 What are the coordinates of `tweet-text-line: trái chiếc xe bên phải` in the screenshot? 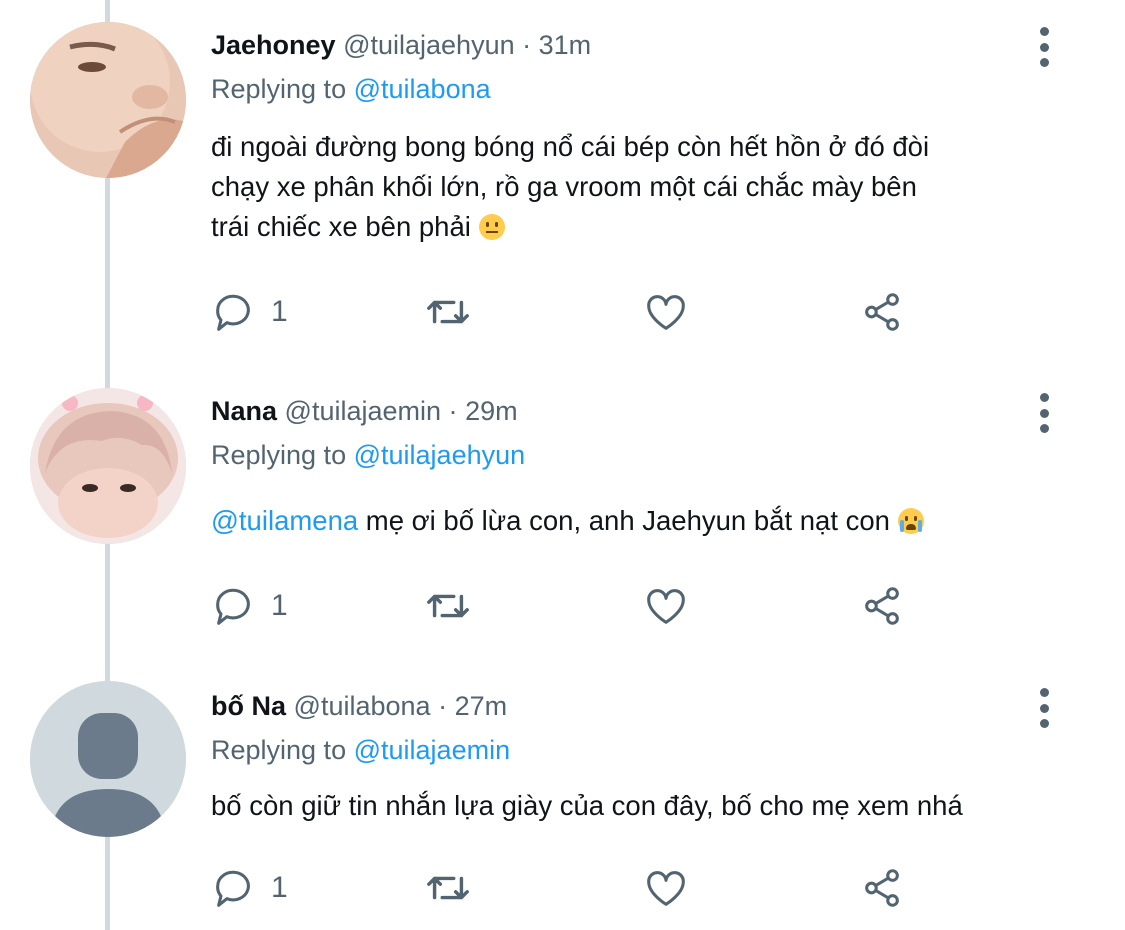 It's located at (641, 227).